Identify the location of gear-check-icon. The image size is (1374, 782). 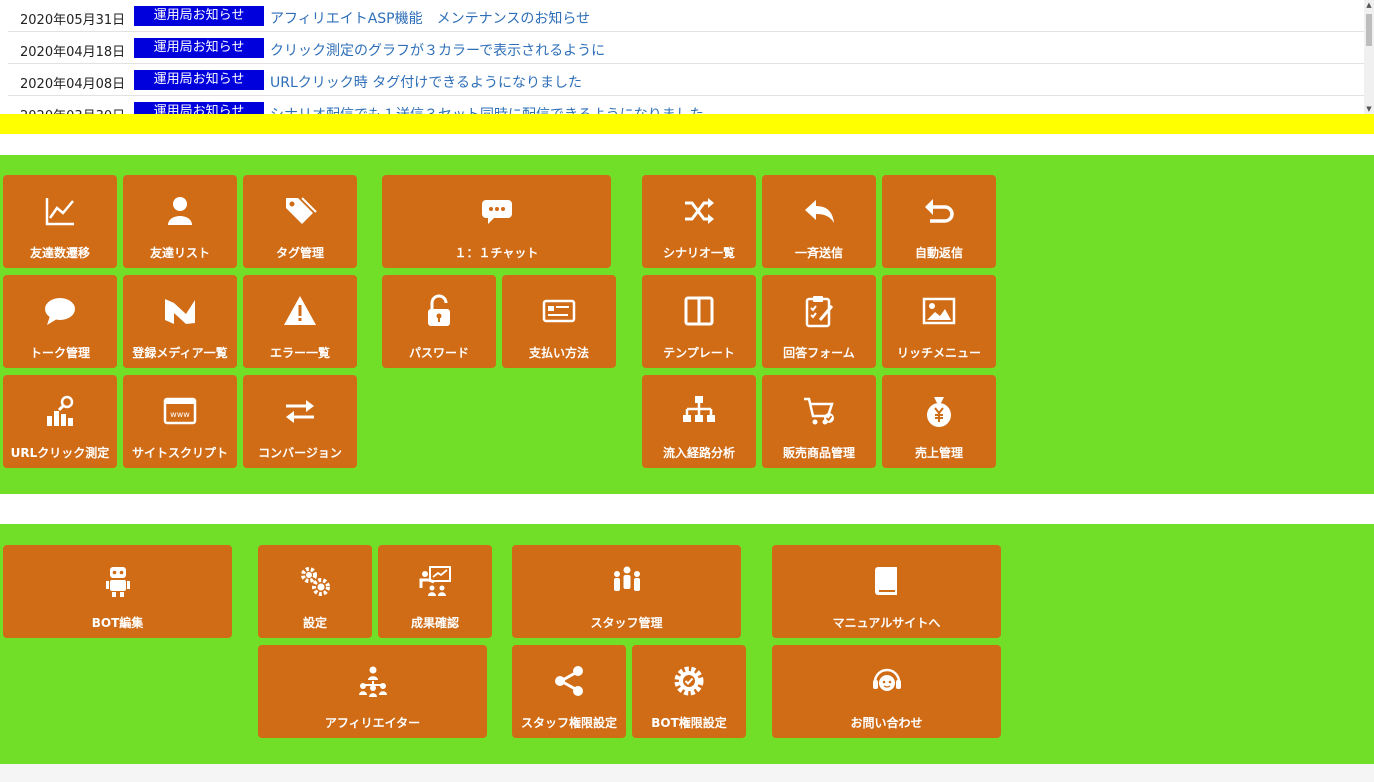
(689, 681).